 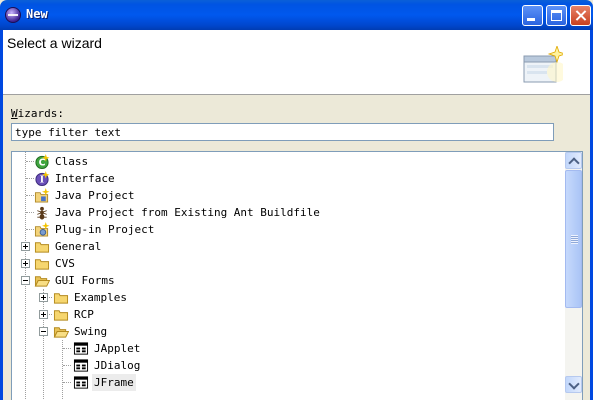 What do you see at coordinates (287, 382) in the screenshot?
I see `tree-item-jframe: JFrame` at bounding box center [287, 382].